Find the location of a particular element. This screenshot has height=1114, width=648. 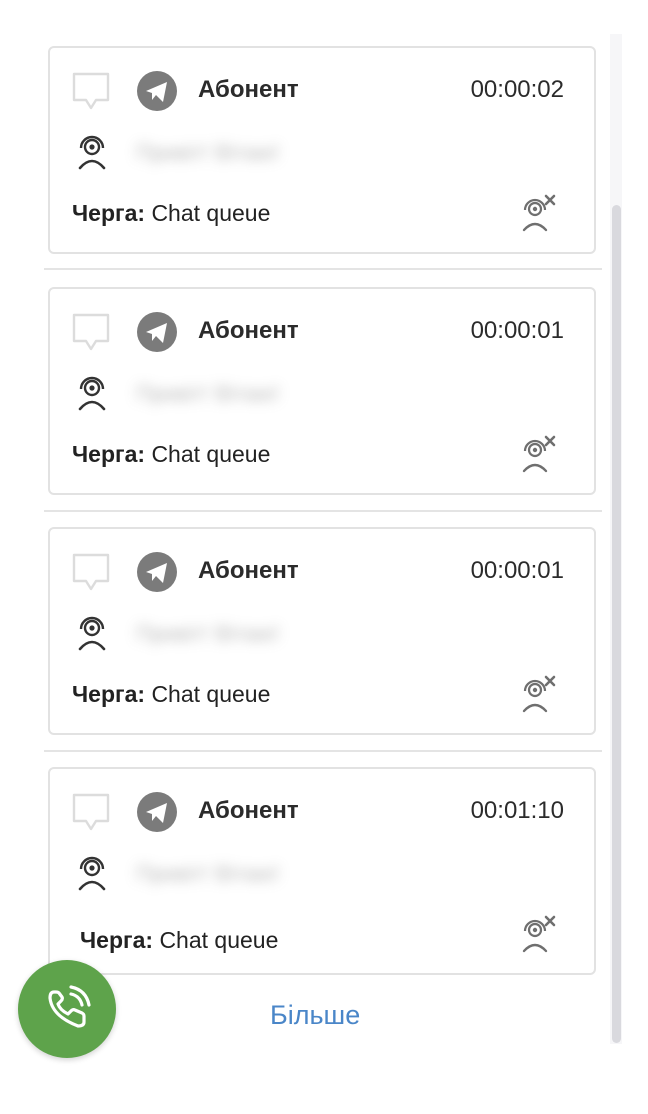

chat-timer: 00:01:10 is located at coordinates (517, 810).